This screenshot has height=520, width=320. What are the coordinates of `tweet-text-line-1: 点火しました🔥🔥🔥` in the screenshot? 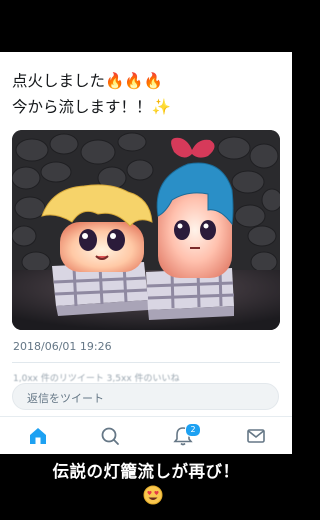 It's located at (87, 81).